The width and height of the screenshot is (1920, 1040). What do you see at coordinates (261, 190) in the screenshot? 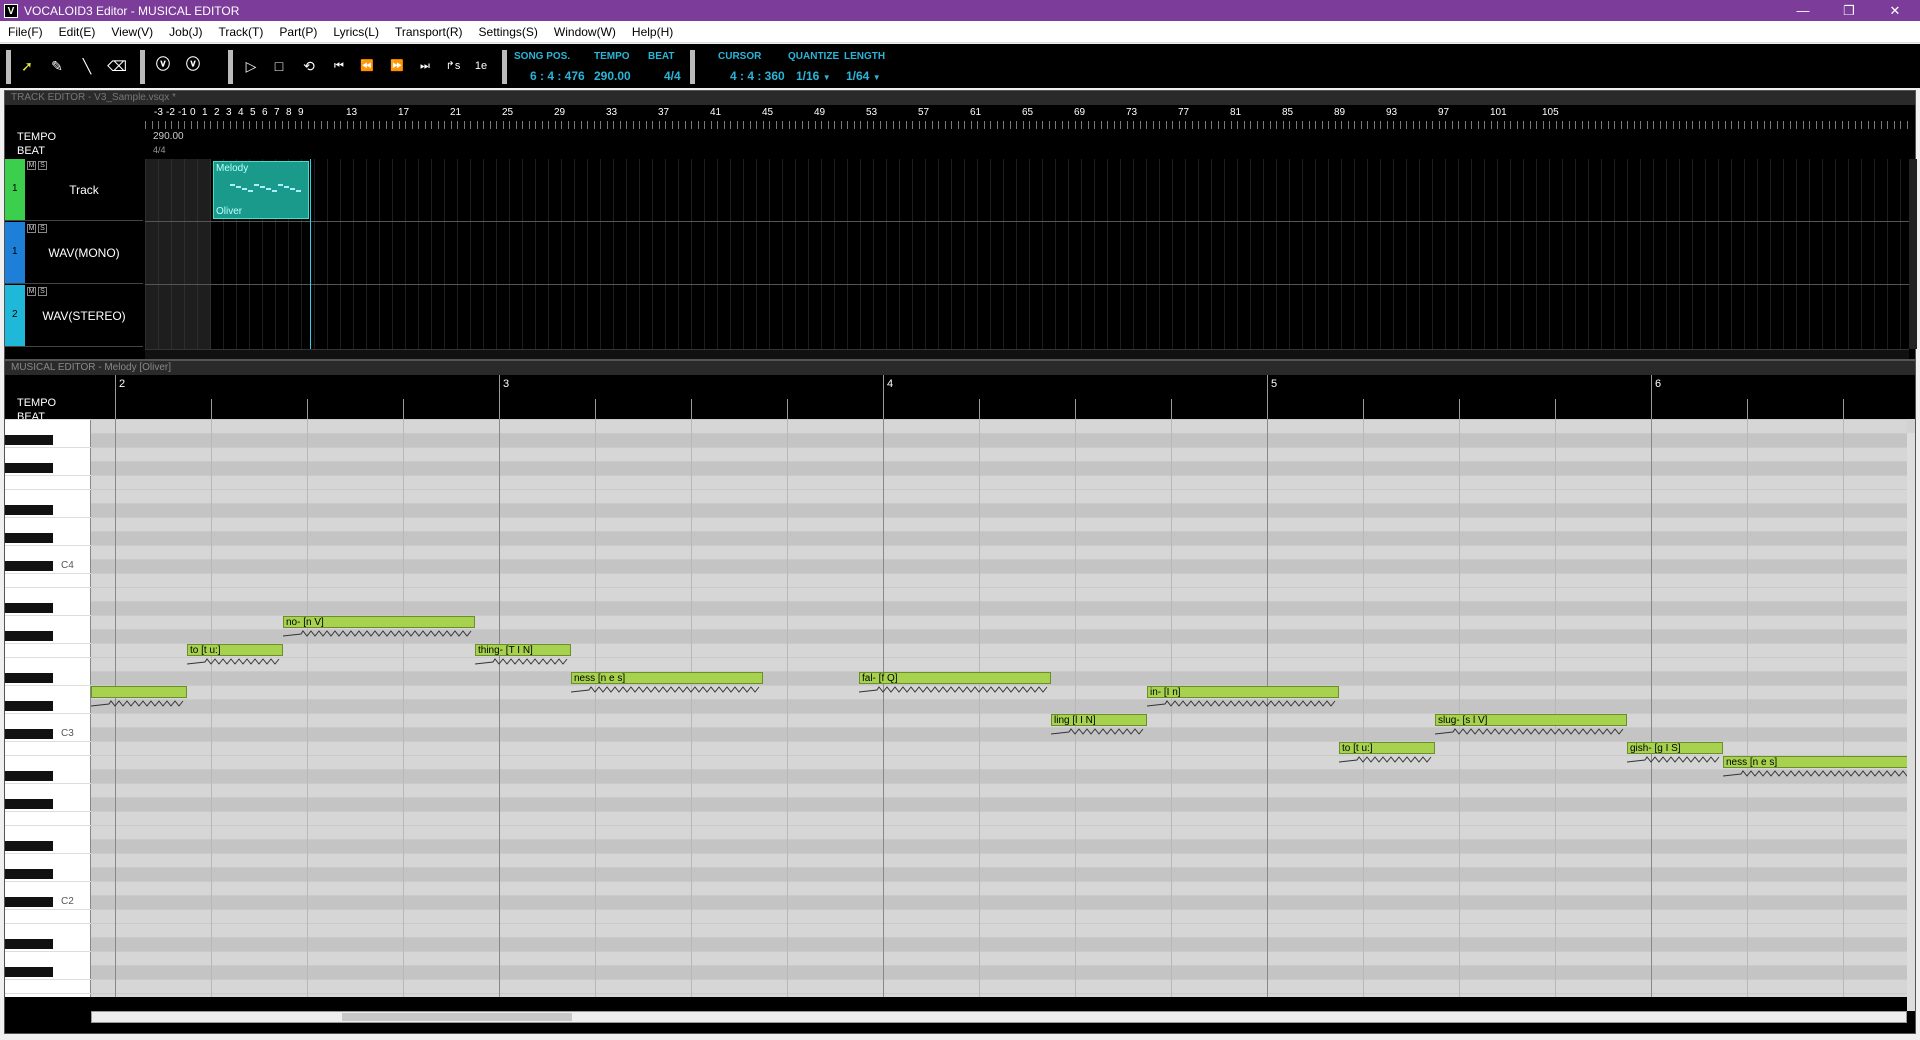
I see `vsqx-part: Melody Oliver` at bounding box center [261, 190].